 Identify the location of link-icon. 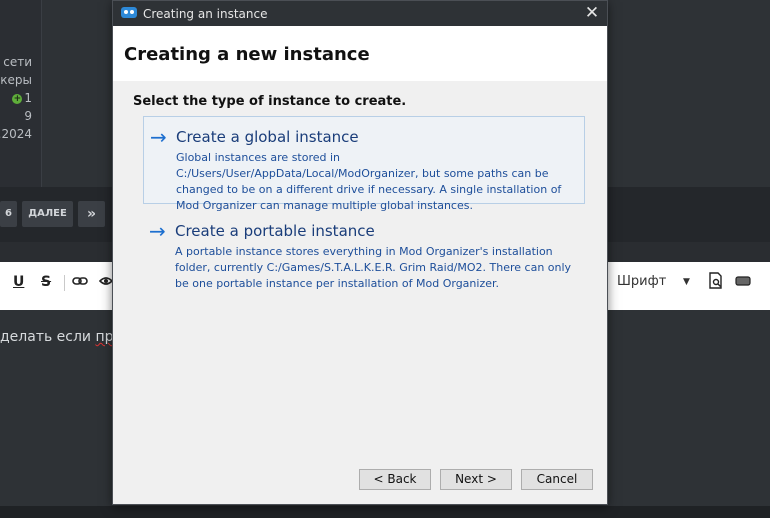
(80, 281).